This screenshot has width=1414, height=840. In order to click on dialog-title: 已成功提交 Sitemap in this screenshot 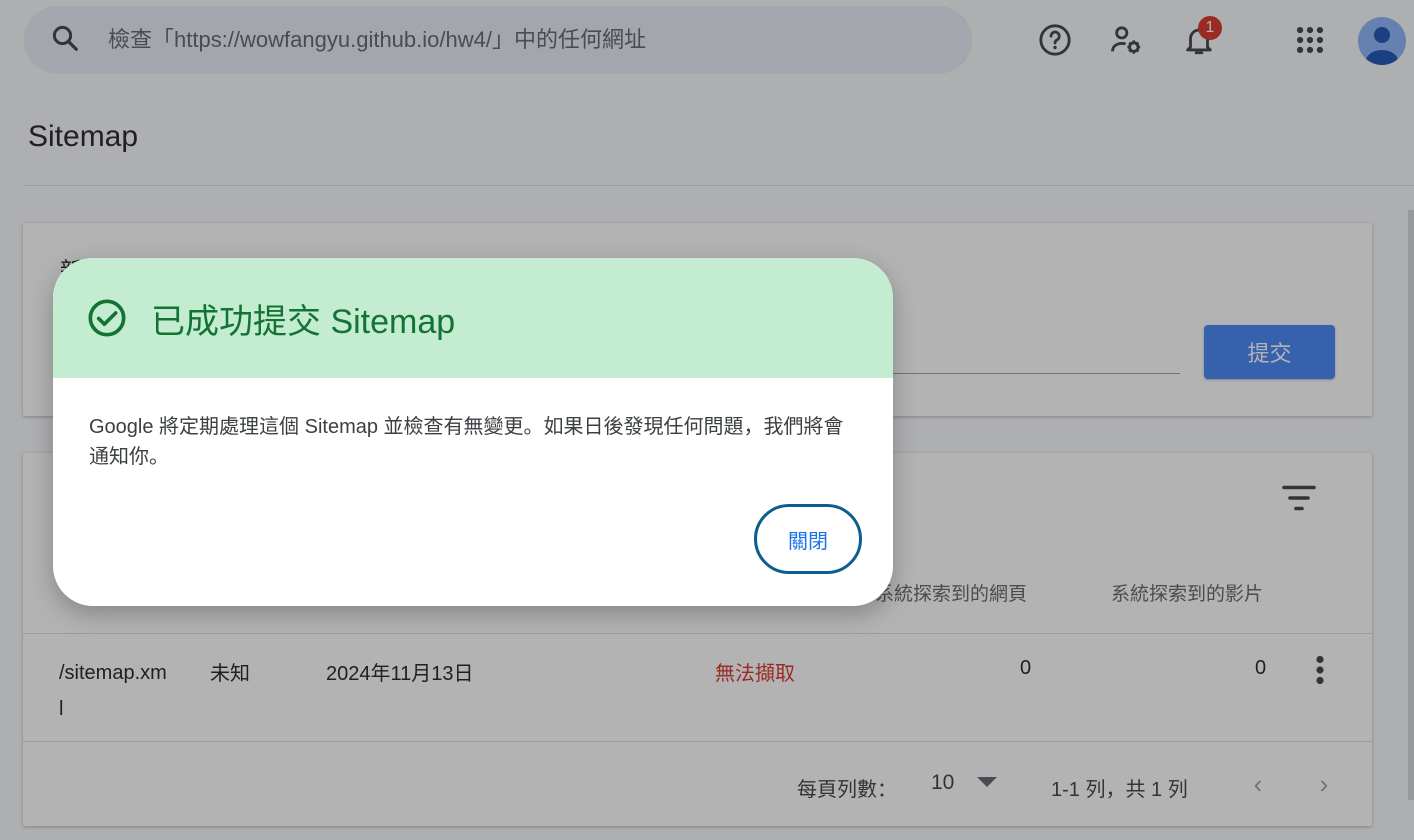, I will do `click(303, 321)`.